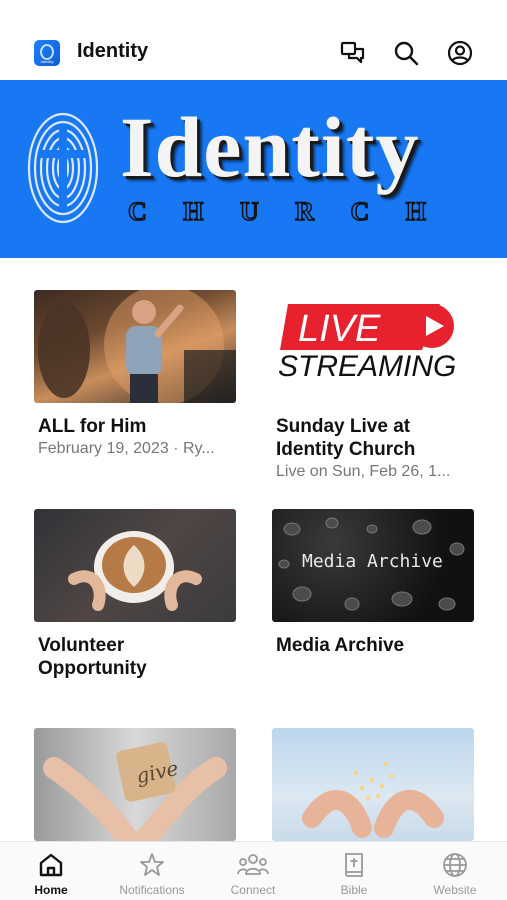  I want to click on media-archive-thumbnail: Media Archive, so click(373, 565).